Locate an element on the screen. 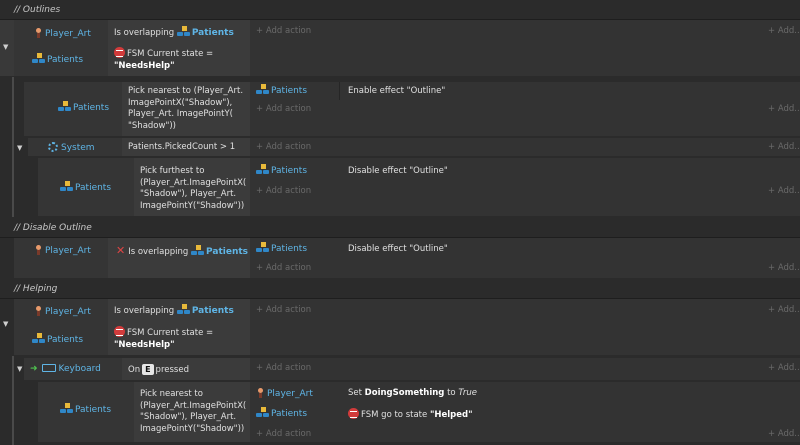 Image resolution: width=800 pixels, height=445 pixels. comment-disable-outline: // Disable Outline is located at coordinates (400, 228).